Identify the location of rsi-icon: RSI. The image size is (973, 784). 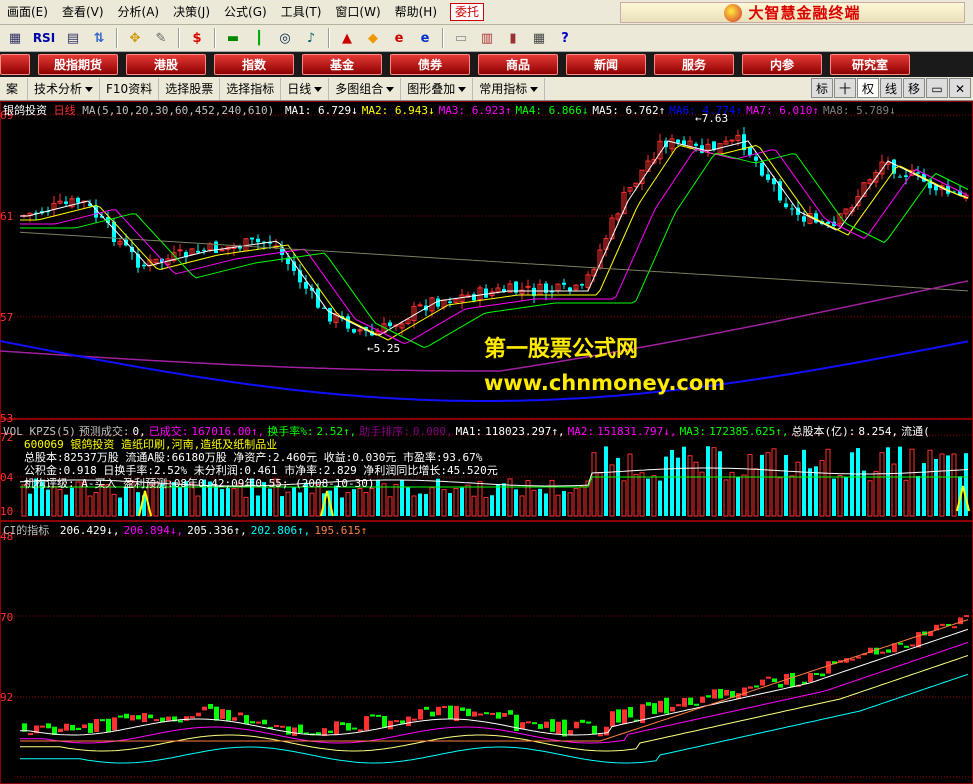
(44, 38).